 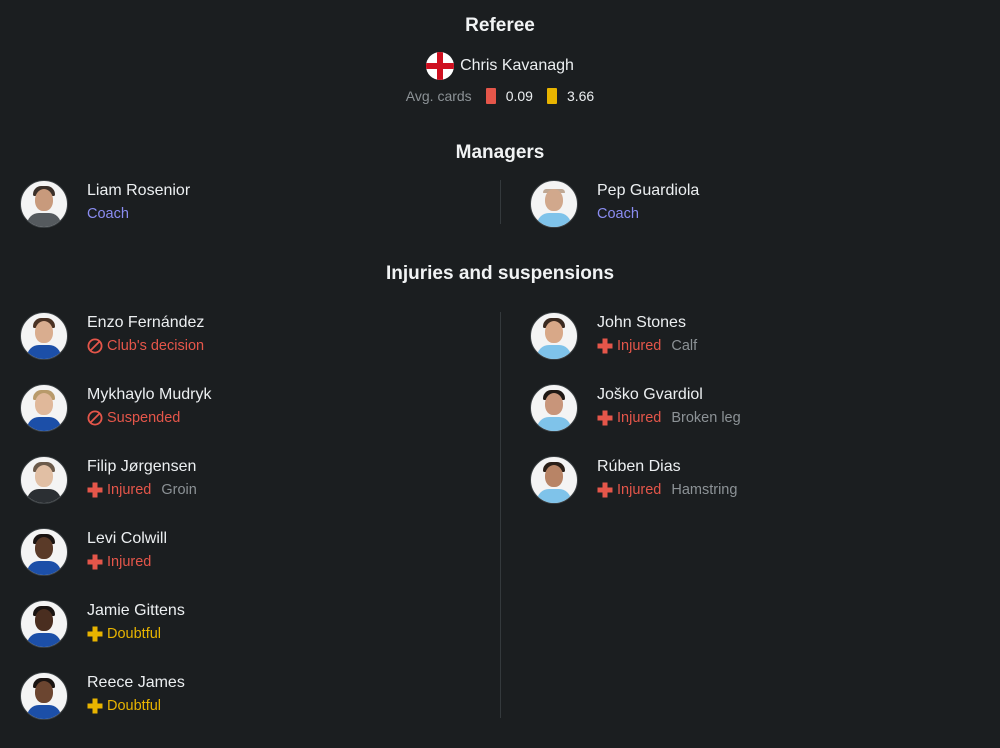 I want to click on home-manager: Liam Rosenior Coach, so click(x=250, y=205).